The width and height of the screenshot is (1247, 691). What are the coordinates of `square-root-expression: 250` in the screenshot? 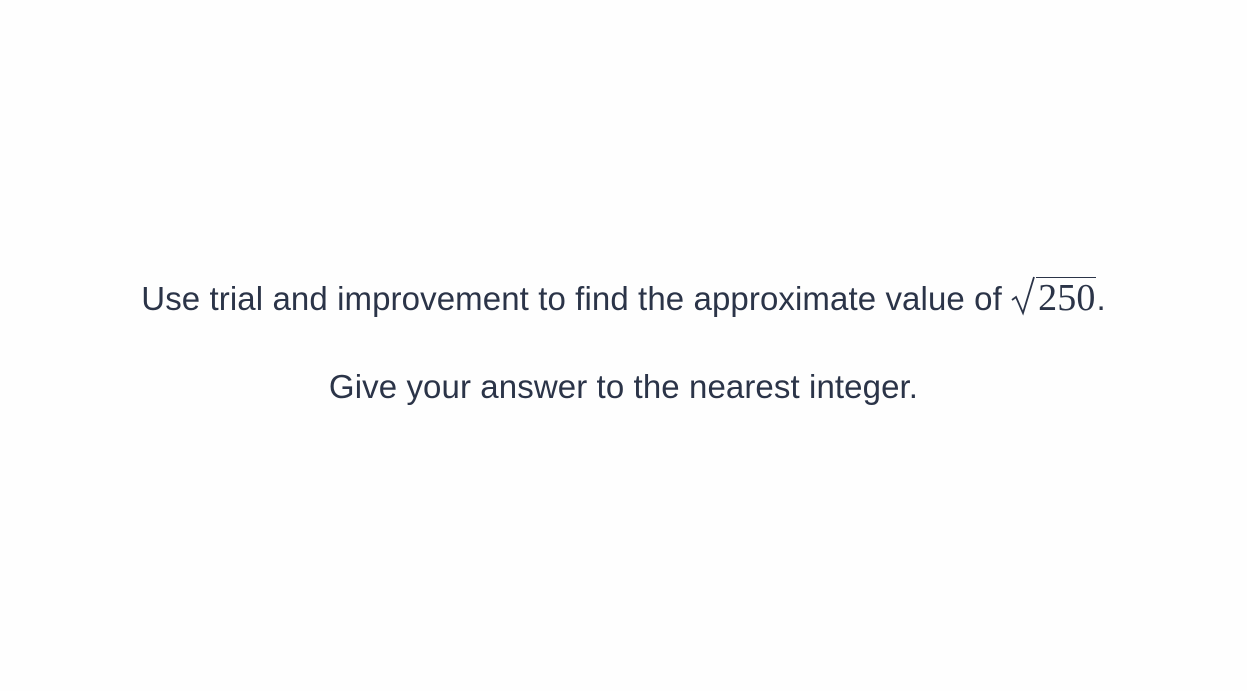 It's located at (1054, 301).